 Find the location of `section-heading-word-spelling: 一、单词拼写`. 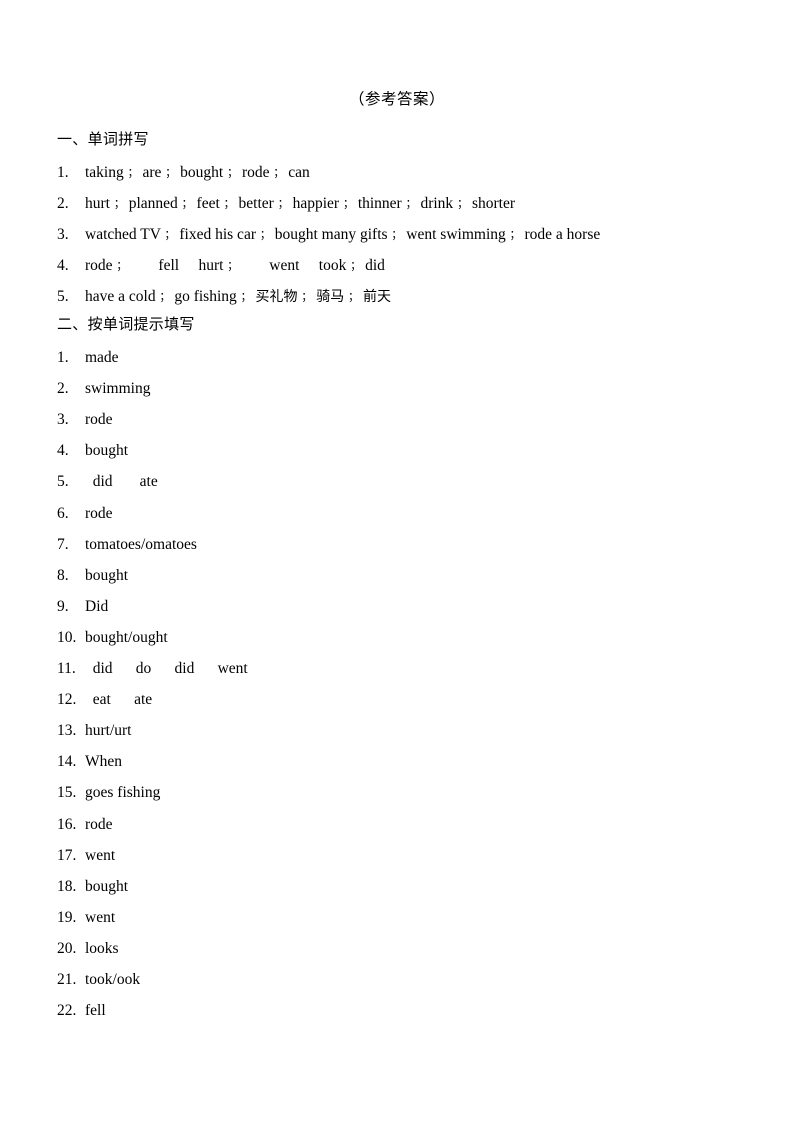

section-heading-word-spelling: 一、单词拼写 is located at coordinates (103, 139).